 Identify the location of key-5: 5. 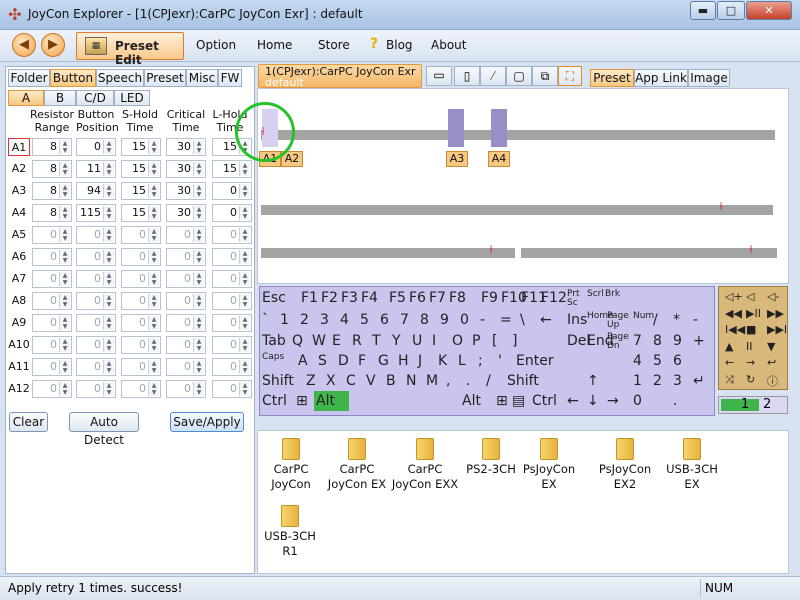
(657, 361).